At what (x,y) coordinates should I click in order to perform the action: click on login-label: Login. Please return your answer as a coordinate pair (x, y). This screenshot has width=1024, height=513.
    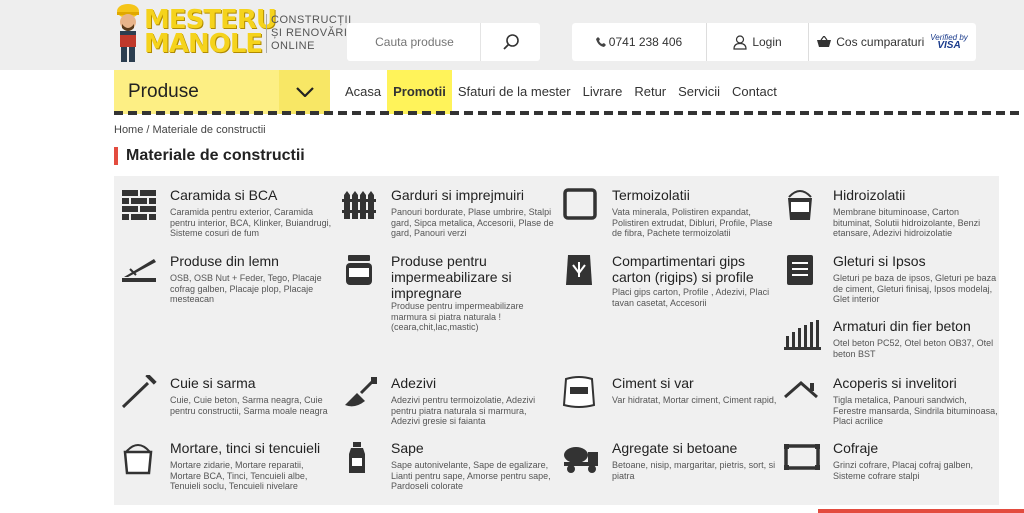
    Looking at the image, I should click on (767, 42).